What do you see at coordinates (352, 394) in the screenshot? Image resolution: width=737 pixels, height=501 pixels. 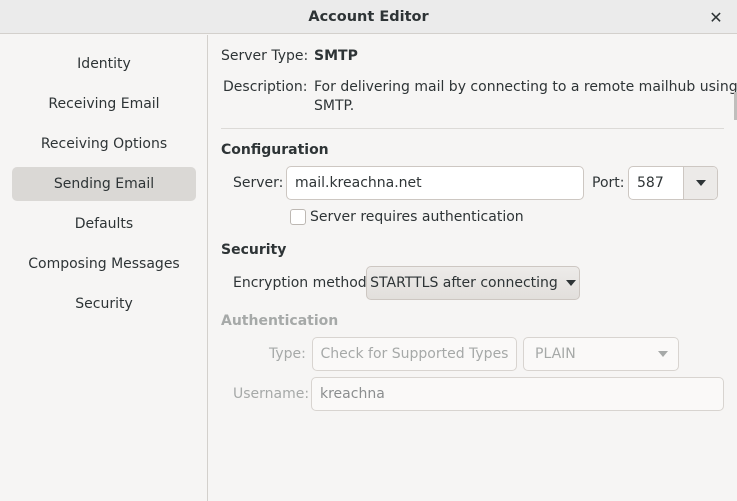 I see `username-value: kreachna` at bounding box center [352, 394].